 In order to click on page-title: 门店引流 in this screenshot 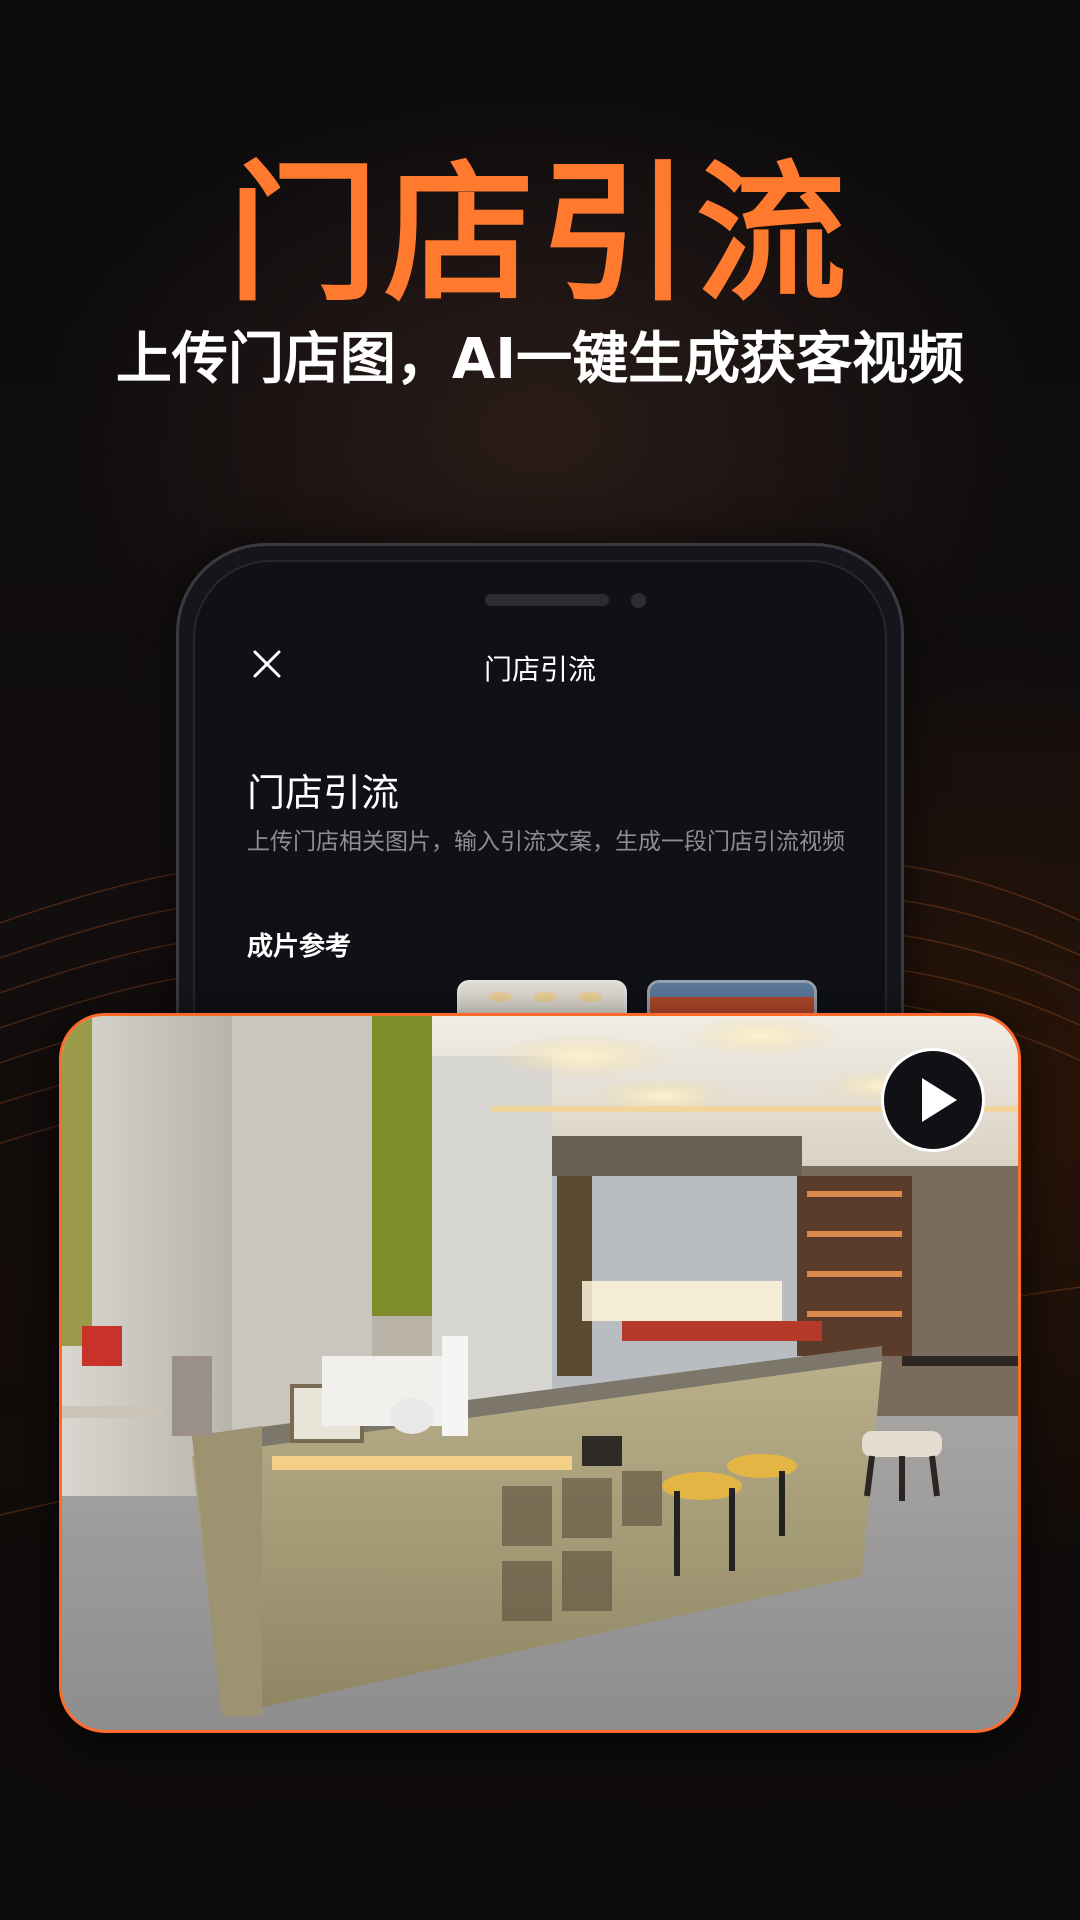, I will do `click(323, 793)`.